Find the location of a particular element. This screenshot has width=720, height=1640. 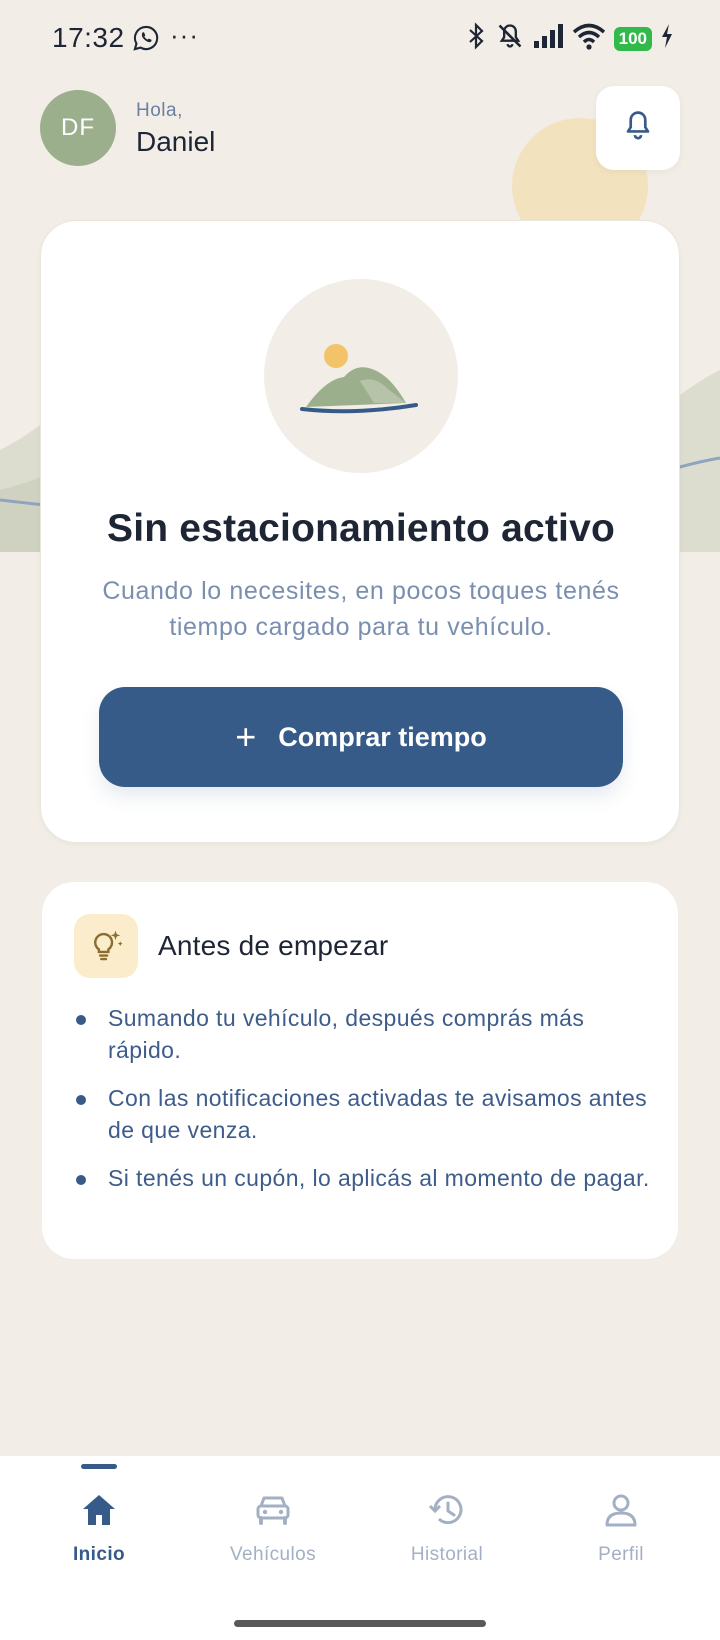

lightbulb-icon is located at coordinates (106, 946).